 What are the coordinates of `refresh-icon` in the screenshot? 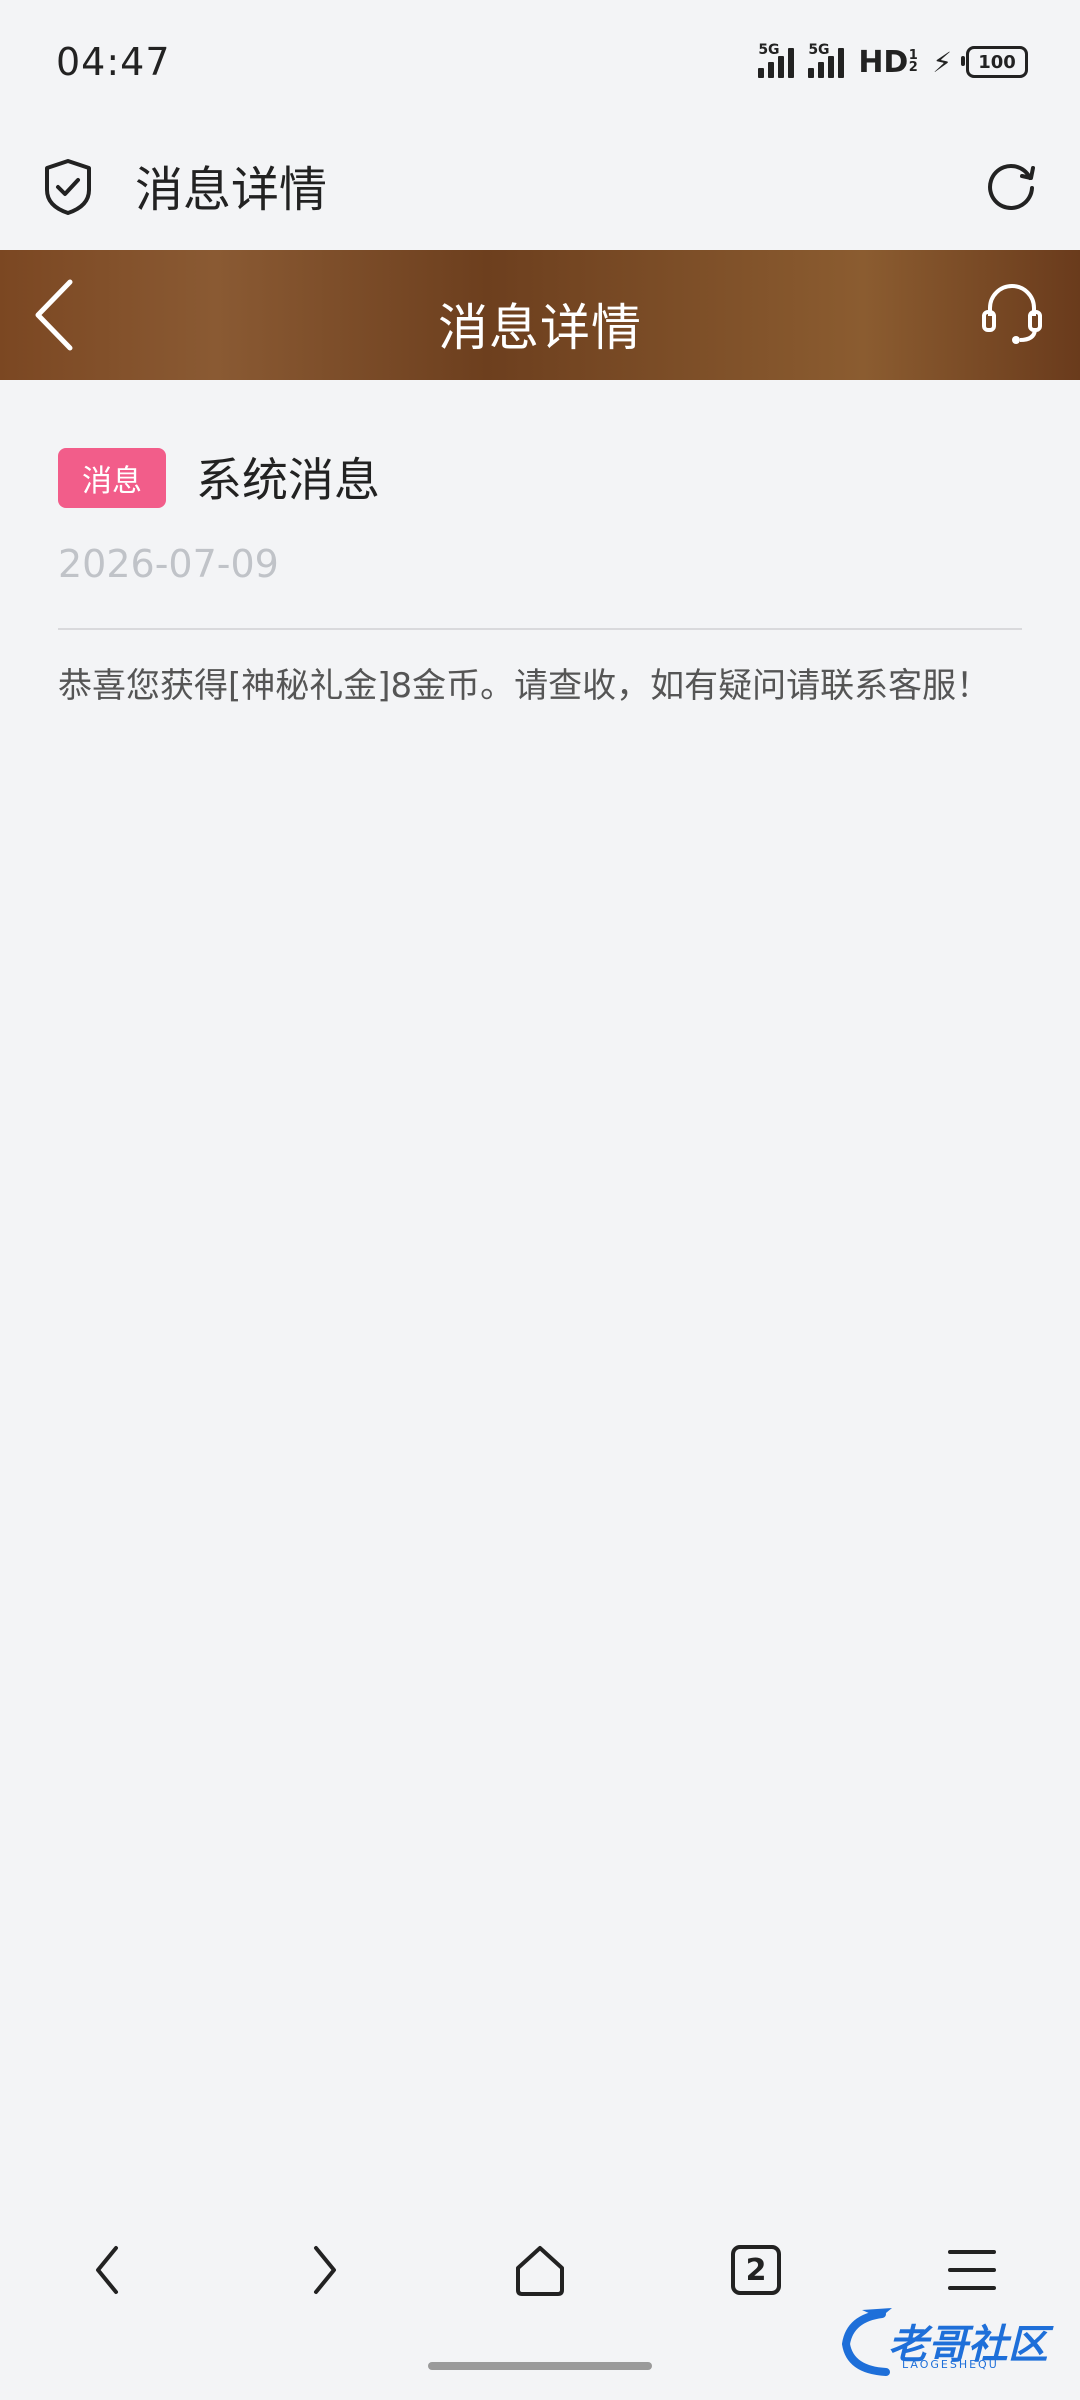 It's located at (1011, 185).